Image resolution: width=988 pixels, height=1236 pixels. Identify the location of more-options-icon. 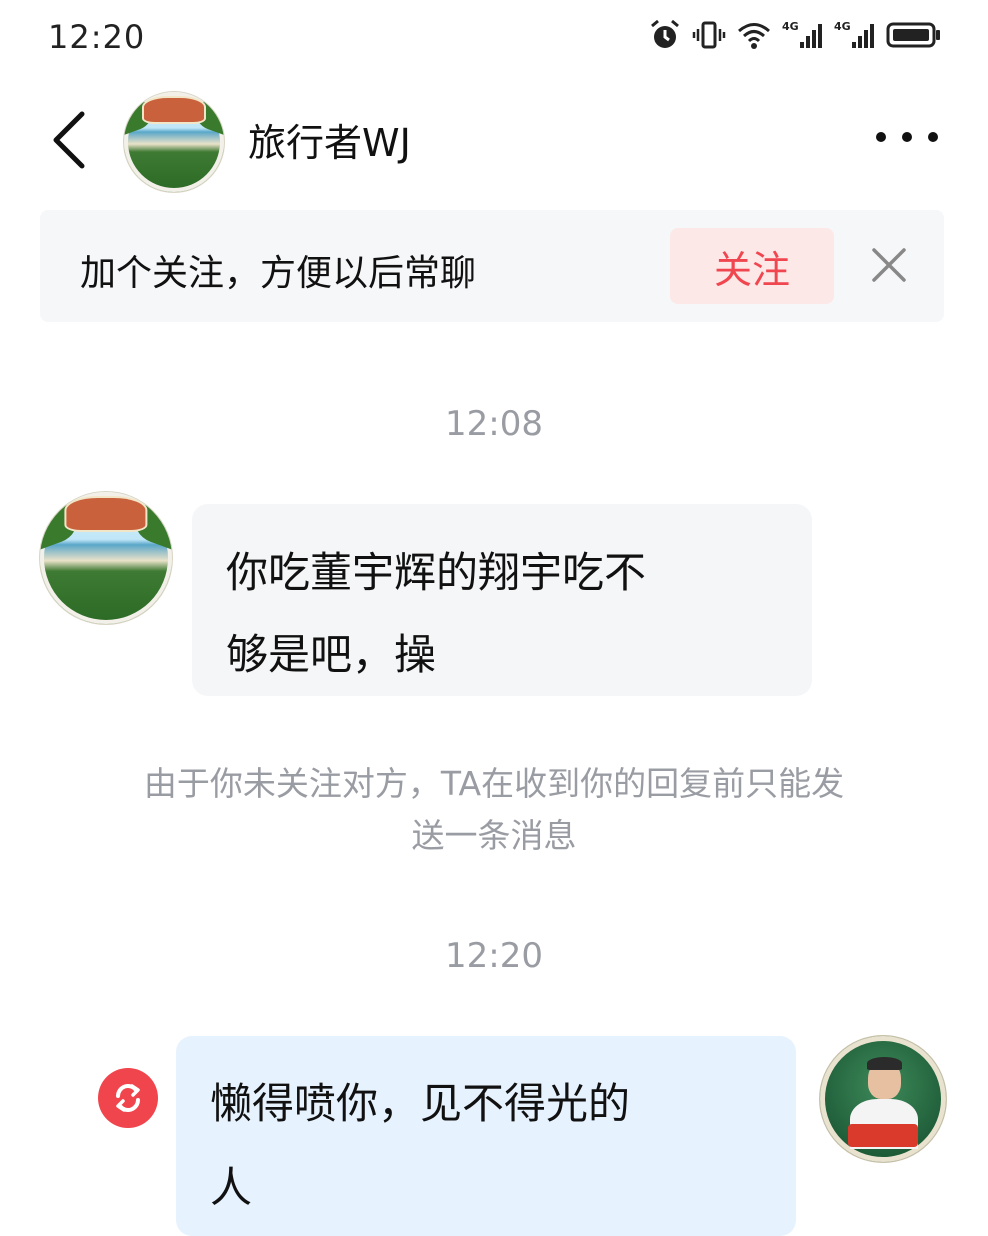
(907, 137).